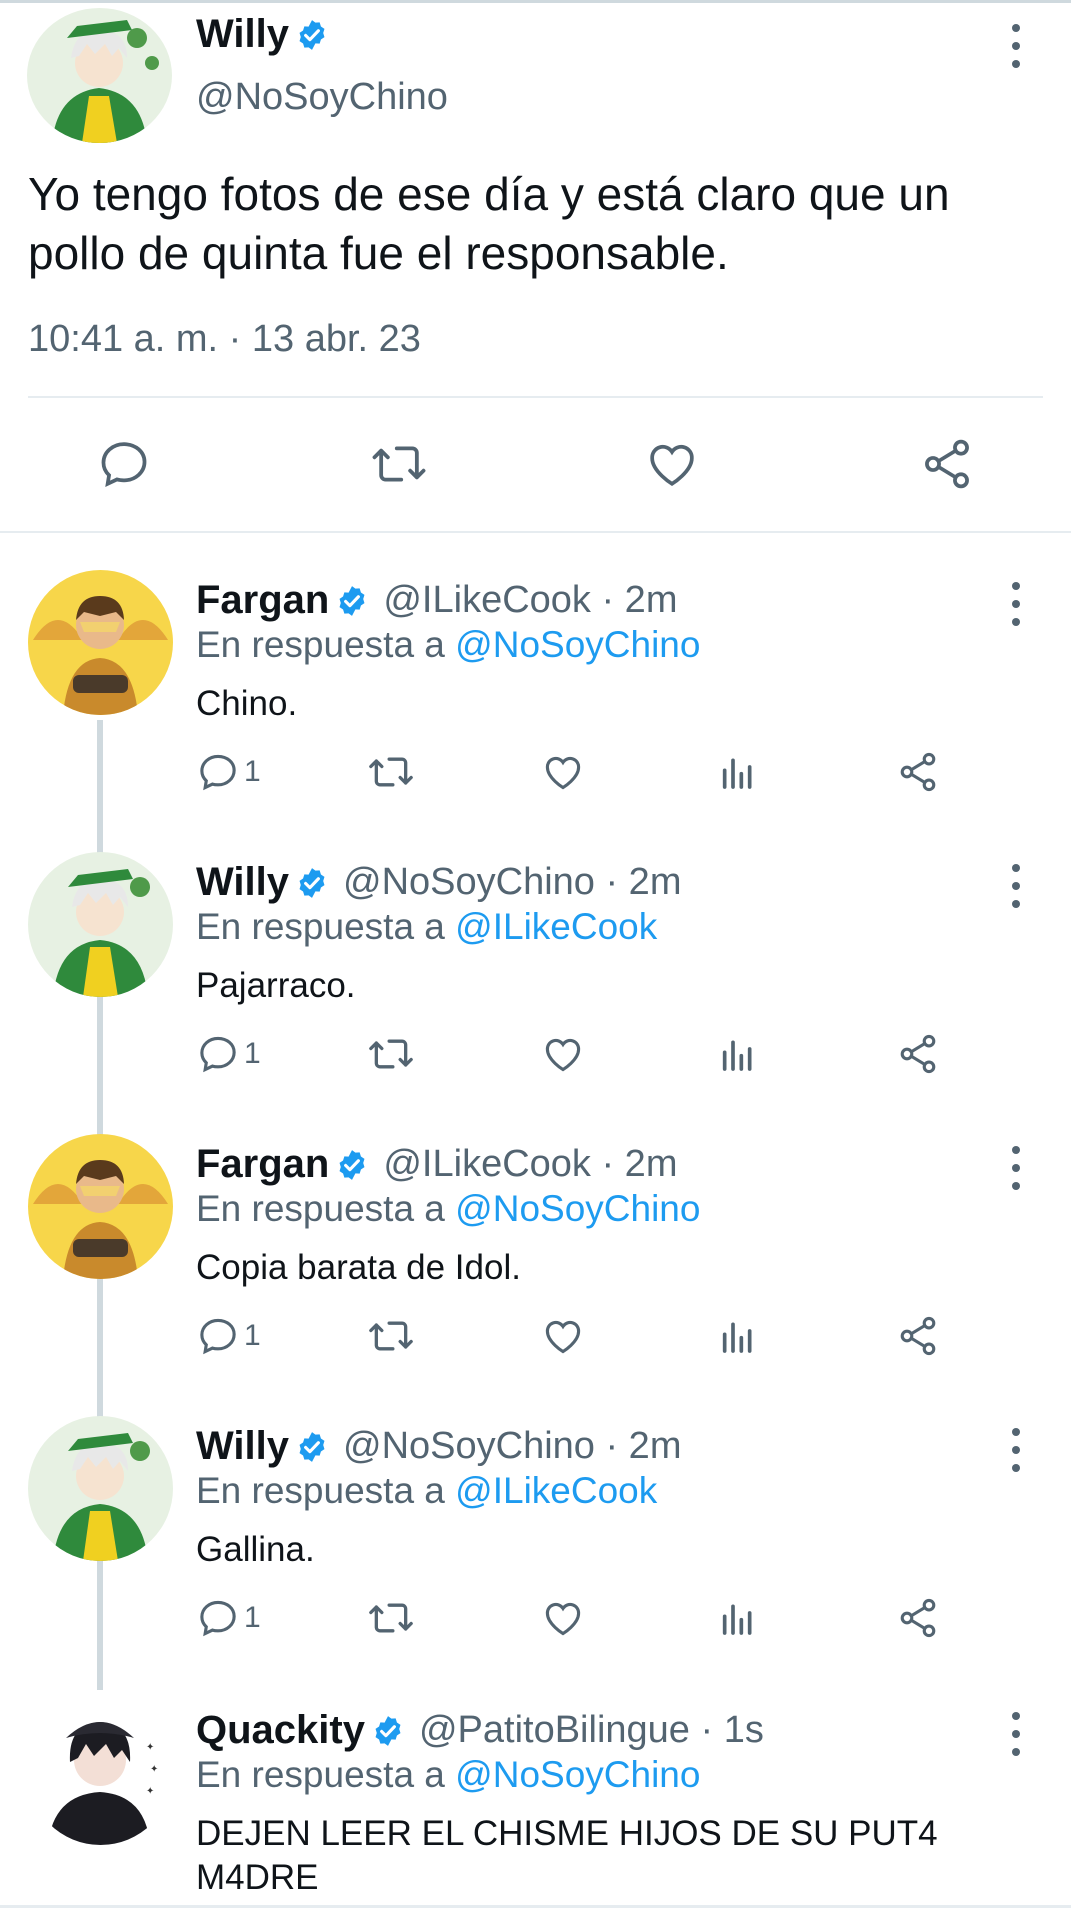 This screenshot has width=1071, height=1920. Describe the element at coordinates (591, 1730) in the screenshot. I see `author-handle: @PatitoBilingue · 1s` at that location.